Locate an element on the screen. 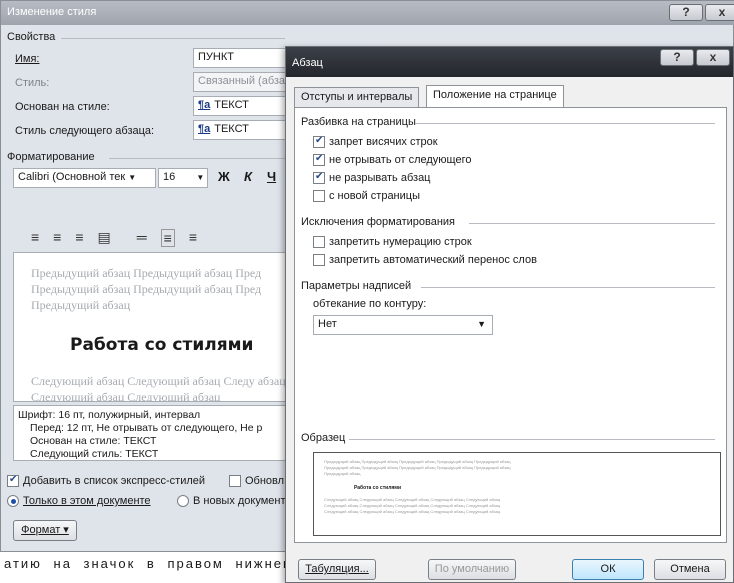 The image size is (734, 583). tight-wrap-label: обтекание по контуру: is located at coordinates (370, 304).